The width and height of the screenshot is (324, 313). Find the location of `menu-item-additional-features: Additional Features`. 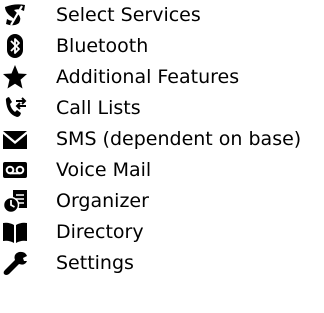

menu-item-additional-features: Additional Features is located at coordinates (162, 77).